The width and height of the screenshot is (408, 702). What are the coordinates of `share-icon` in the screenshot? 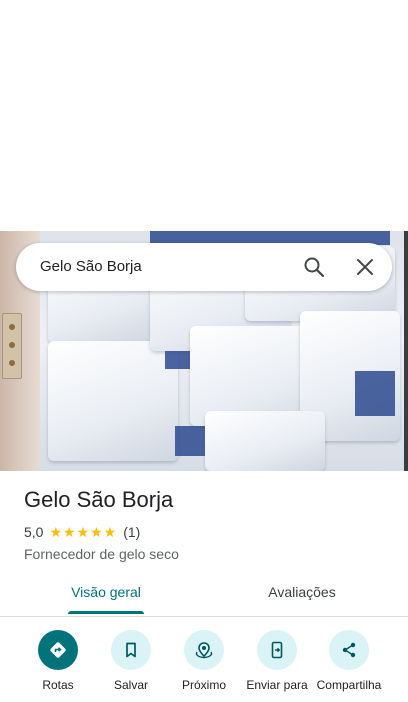 It's located at (349, 650).